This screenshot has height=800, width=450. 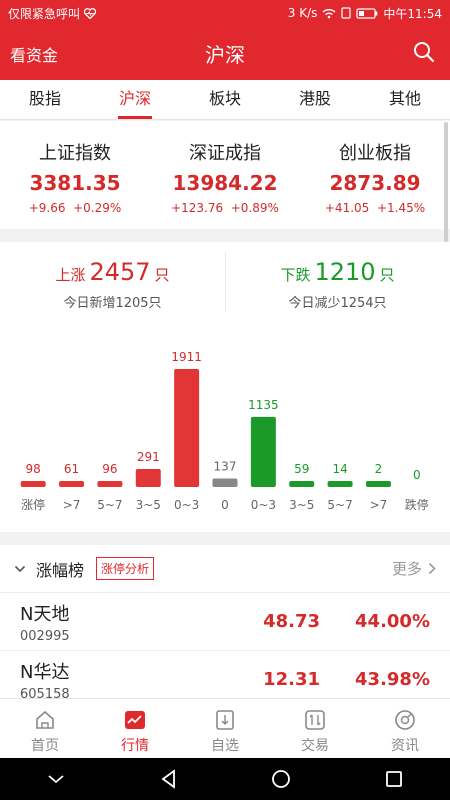 I want to click on index-name: 深证成指, so click(x=225, y=153).